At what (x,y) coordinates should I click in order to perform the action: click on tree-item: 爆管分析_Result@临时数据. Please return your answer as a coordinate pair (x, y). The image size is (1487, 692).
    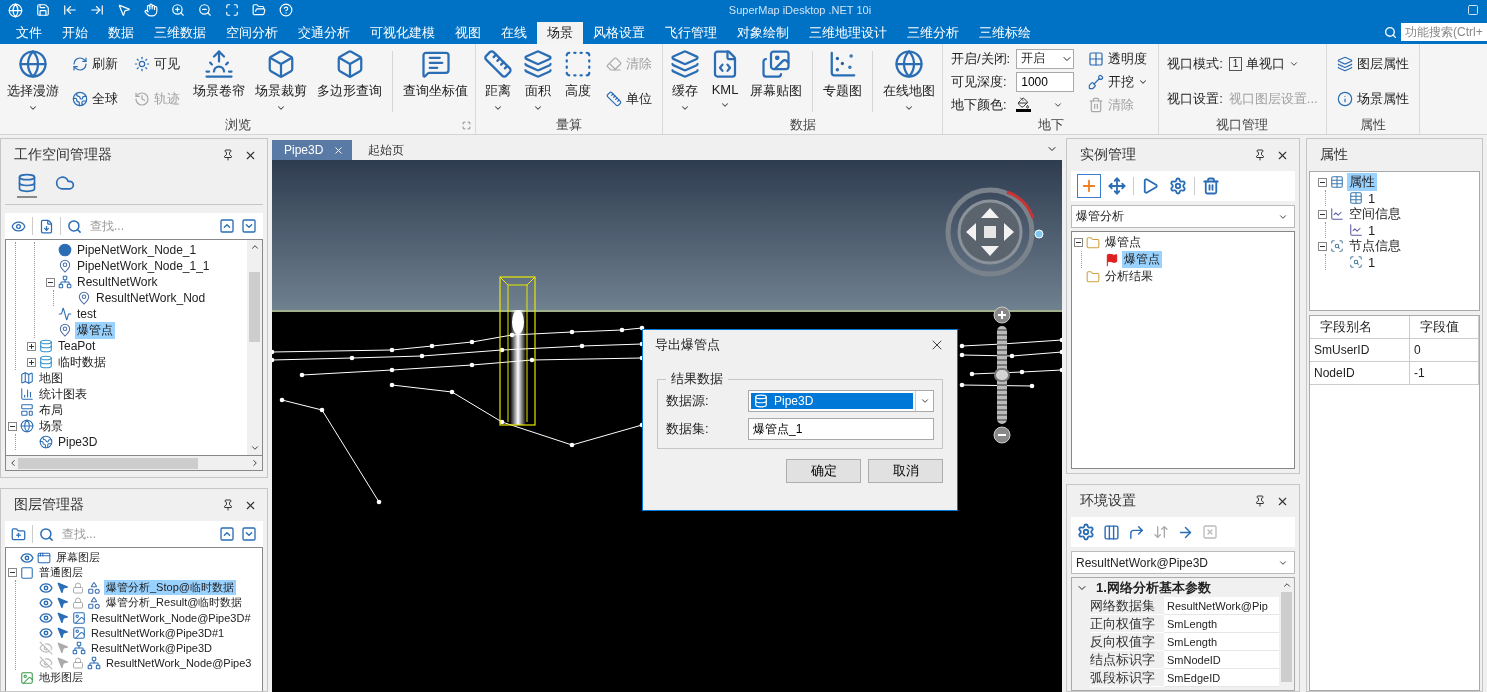
    Looking at the image, I should click on (174, 602).